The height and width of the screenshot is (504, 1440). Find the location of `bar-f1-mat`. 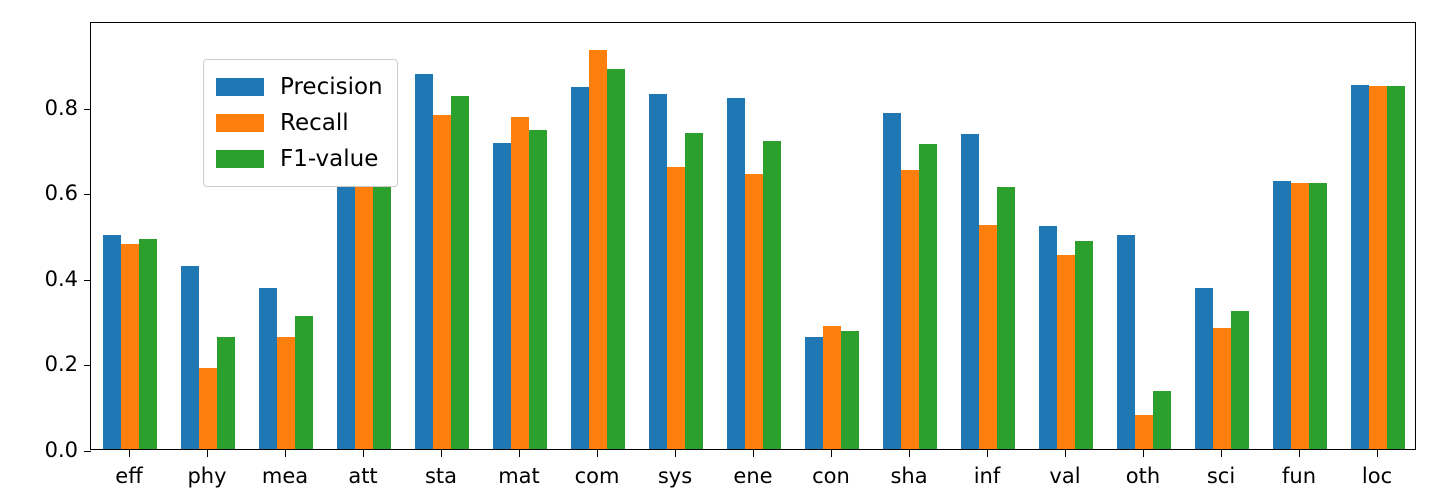

bar-f1-mat is located at coordinates (538, 289).